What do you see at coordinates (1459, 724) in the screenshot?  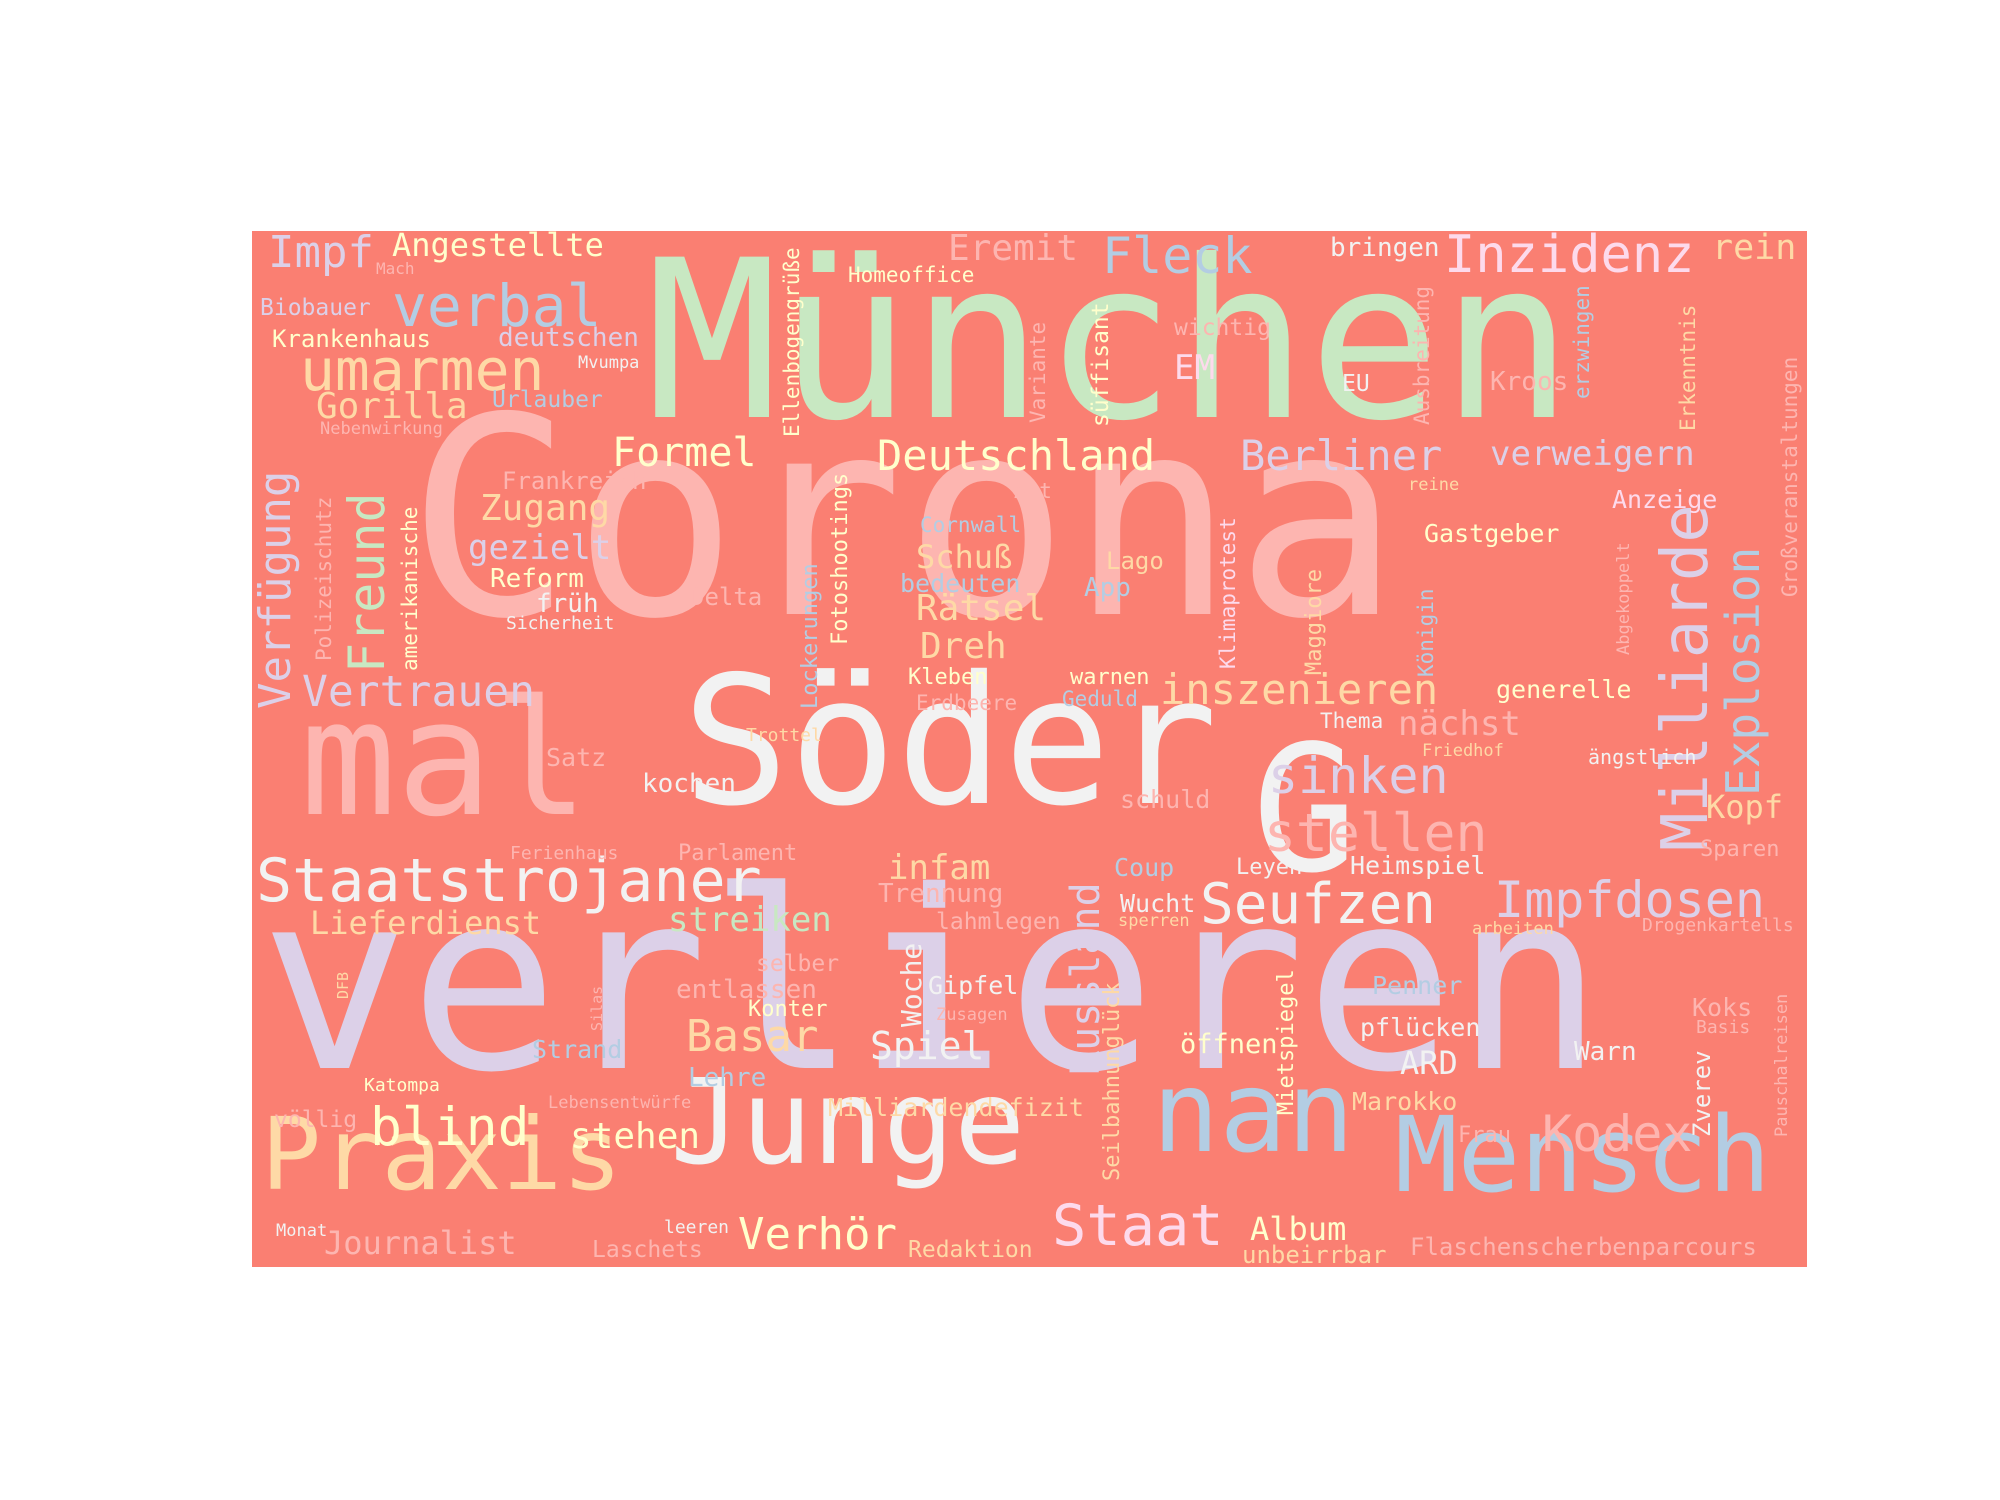 I see `word-naechst: nächst` at bounding box center [1459, 724].